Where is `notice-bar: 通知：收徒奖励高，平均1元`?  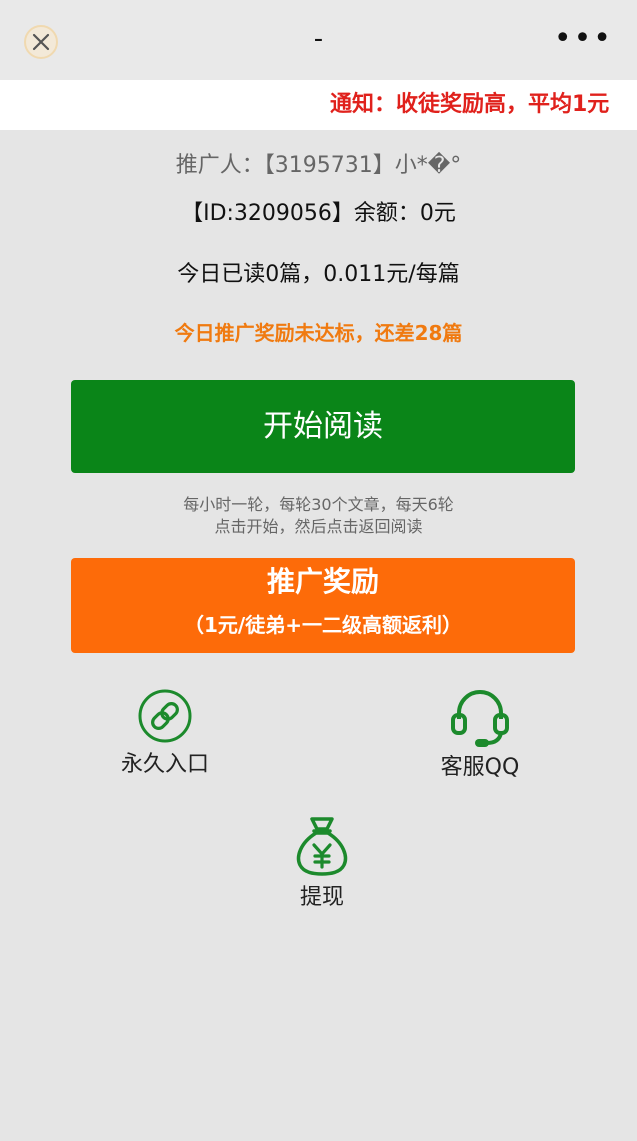
notice-bar: 通知：收徒奖励高，平均1元 is located at coordinates (318, 105).